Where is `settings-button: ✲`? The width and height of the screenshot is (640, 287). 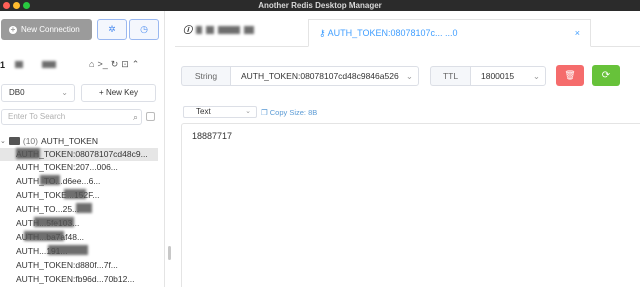
settings-button: ✲ is located at coordinates (112, 29).